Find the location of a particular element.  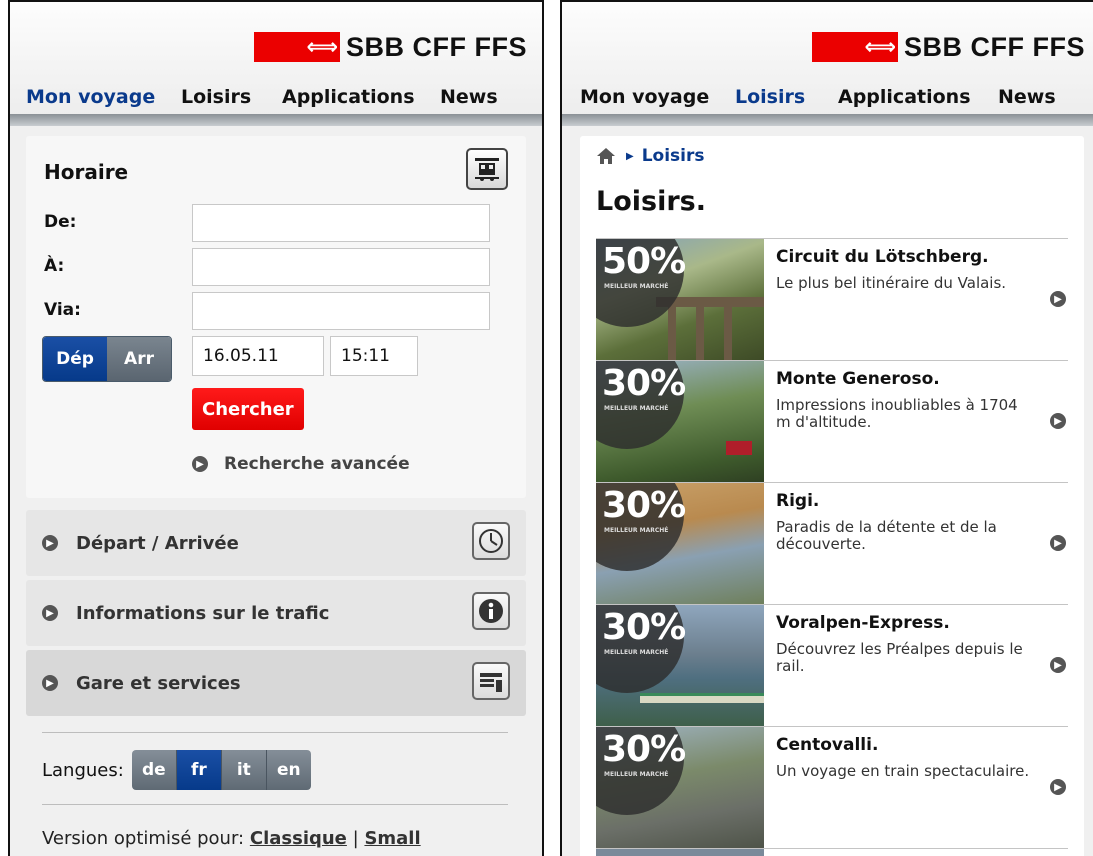

accordion-departure-arrival: ▶ Départ / Arrivée is located at coordinates (276, 543).